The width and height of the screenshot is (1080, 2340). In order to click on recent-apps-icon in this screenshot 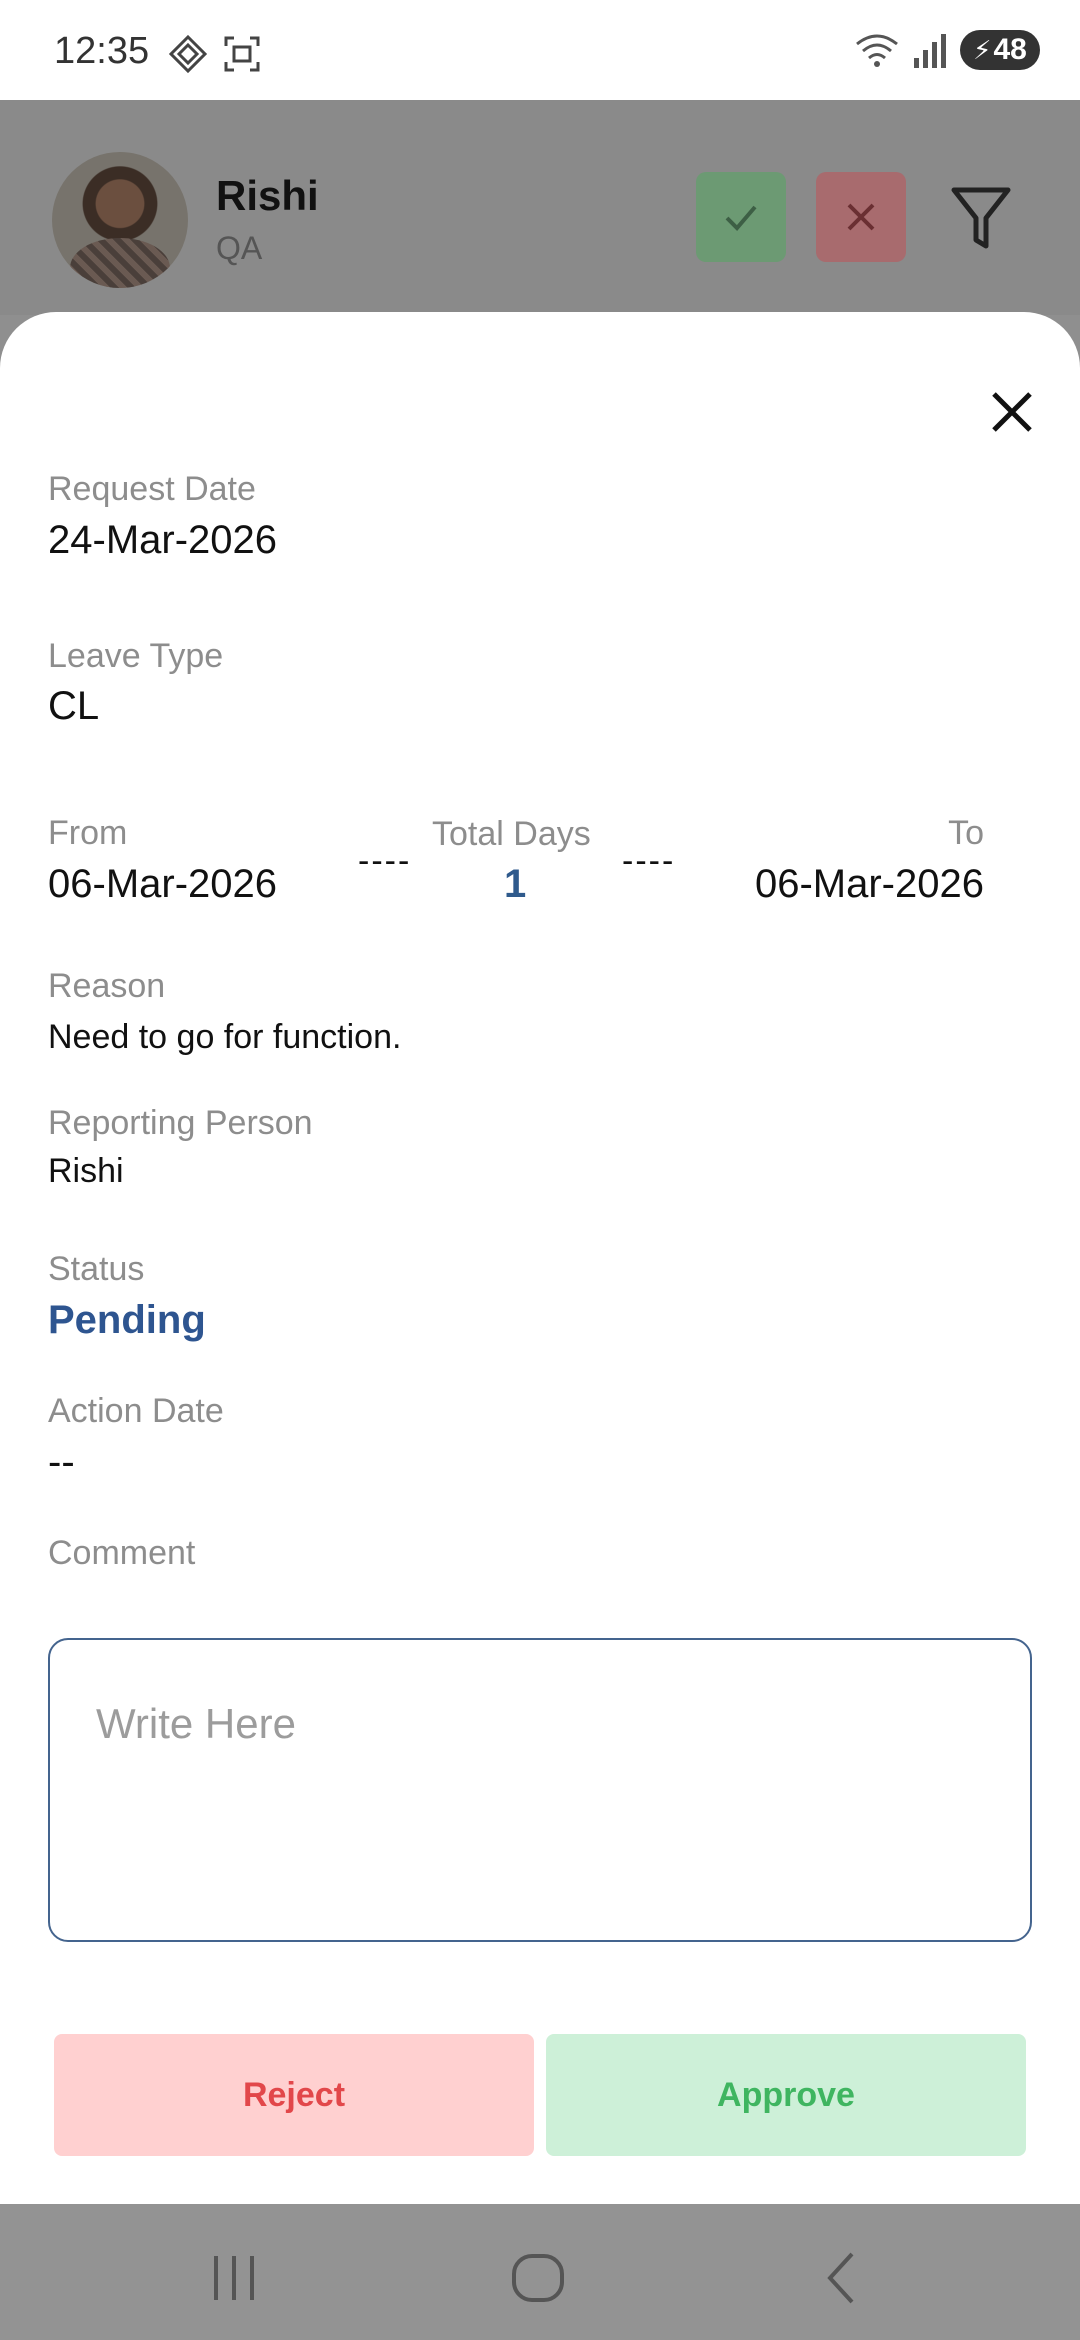, I will do `click(234, 2278)`.